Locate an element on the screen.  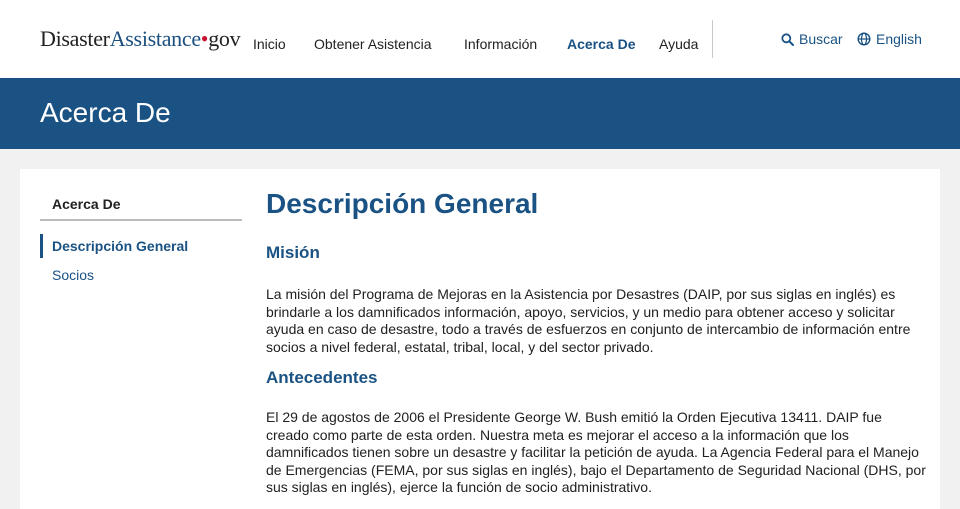
logo-text-disaster: Disaster is located at coordinates (75, 38).